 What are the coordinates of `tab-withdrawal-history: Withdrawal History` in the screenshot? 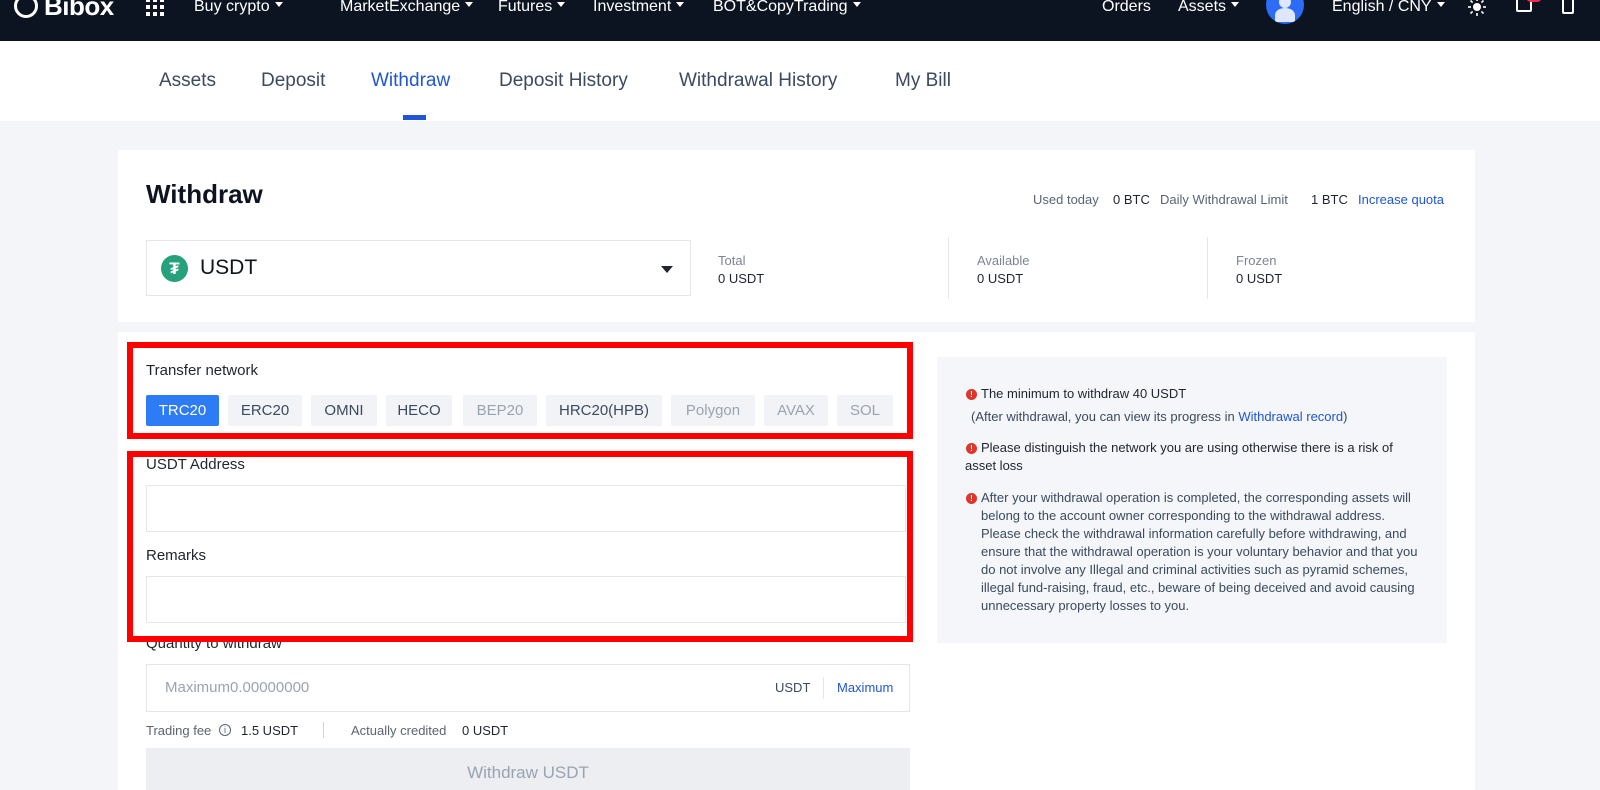 It's located at (758, 81).